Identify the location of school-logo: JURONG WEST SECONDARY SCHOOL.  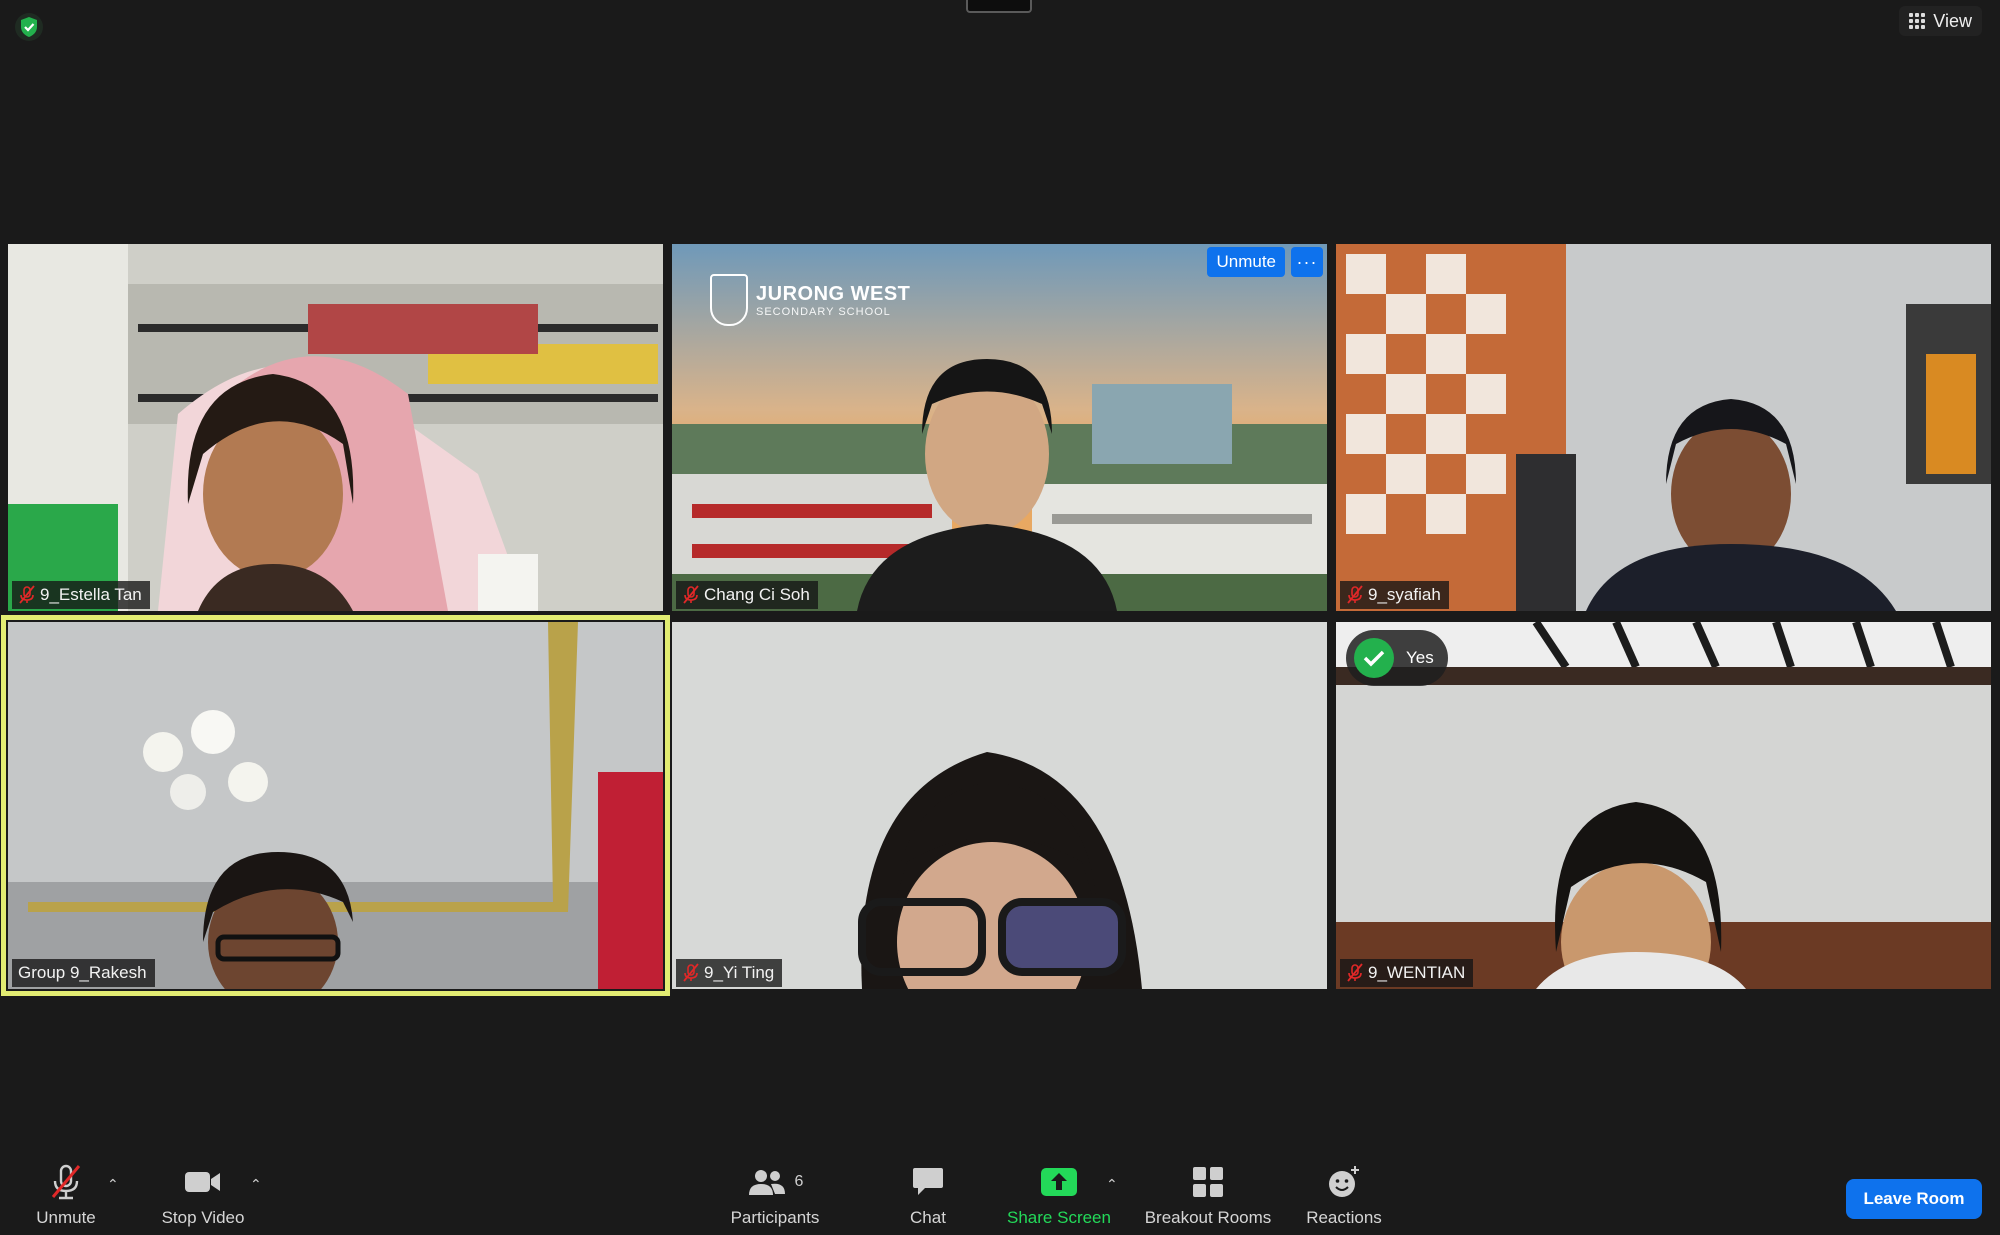
(810, 300).